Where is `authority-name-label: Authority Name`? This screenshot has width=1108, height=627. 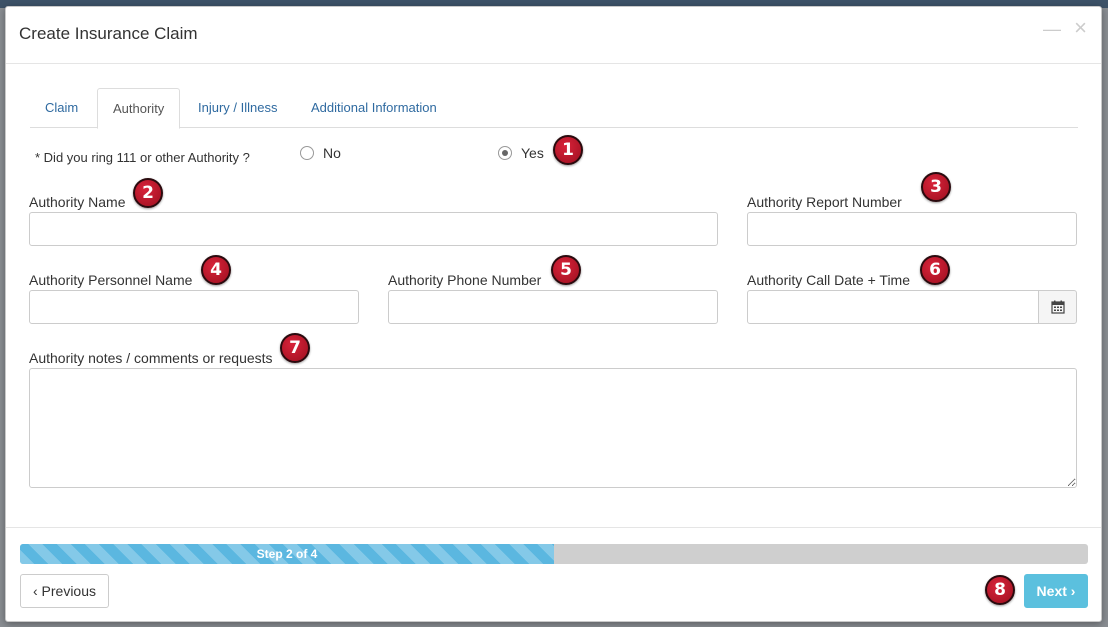
authority-name-label: Authority Name is located at coordinates (77, 202).